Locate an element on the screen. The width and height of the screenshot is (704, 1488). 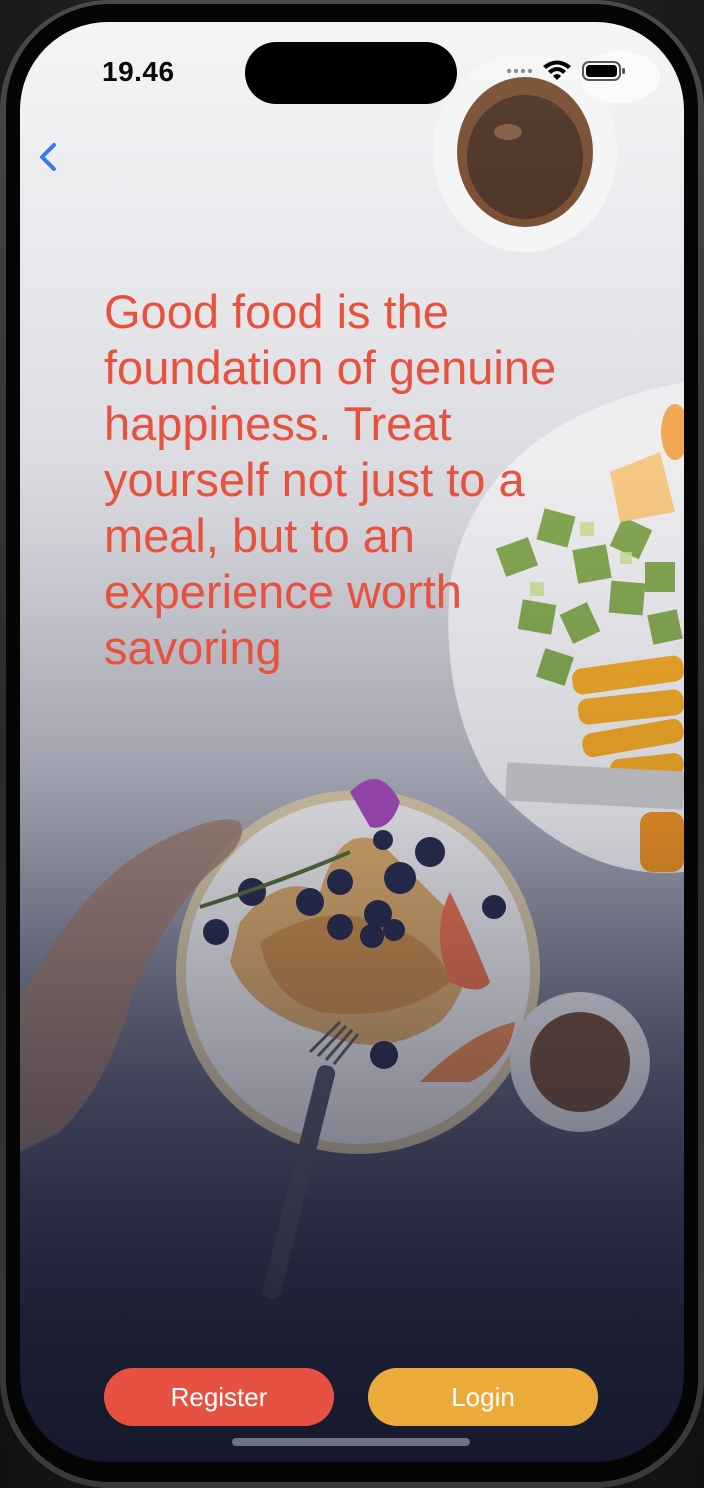
register-button: Register is located at coordinates (219, 1397).